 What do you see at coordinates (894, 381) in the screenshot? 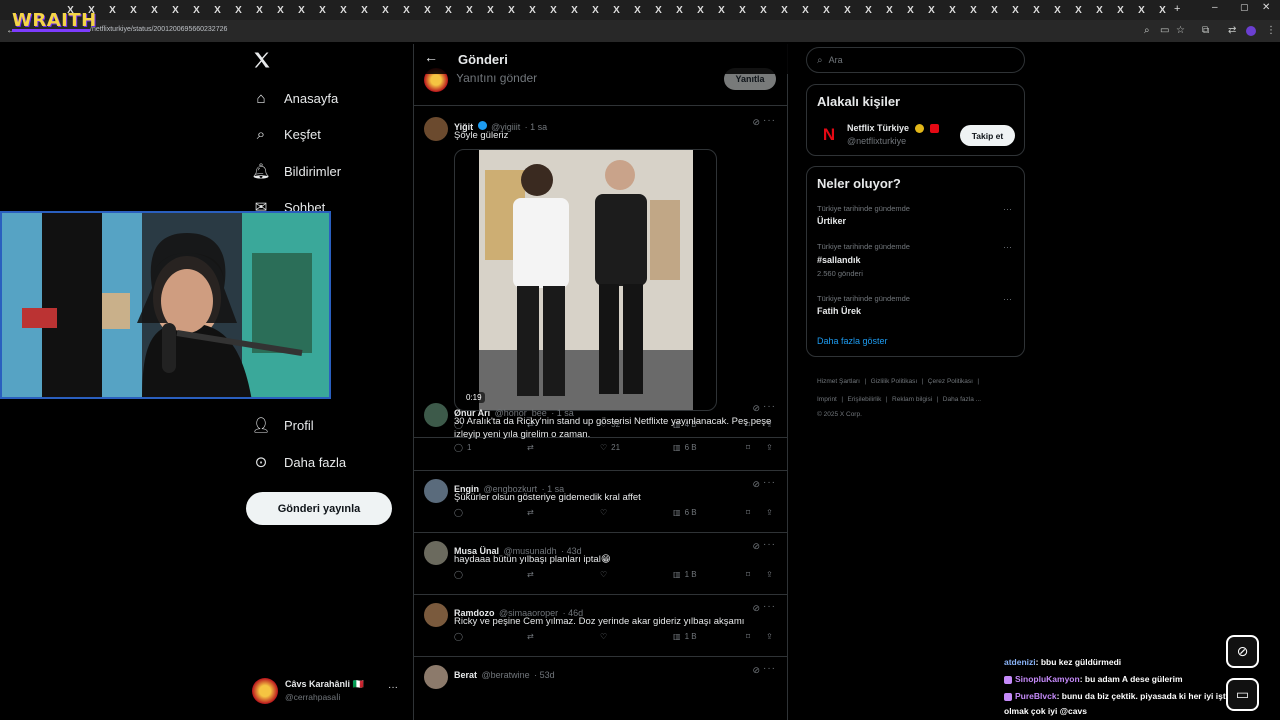
I see `footer-link: Gizlilik Politikası` at bounding box center [894, 381].